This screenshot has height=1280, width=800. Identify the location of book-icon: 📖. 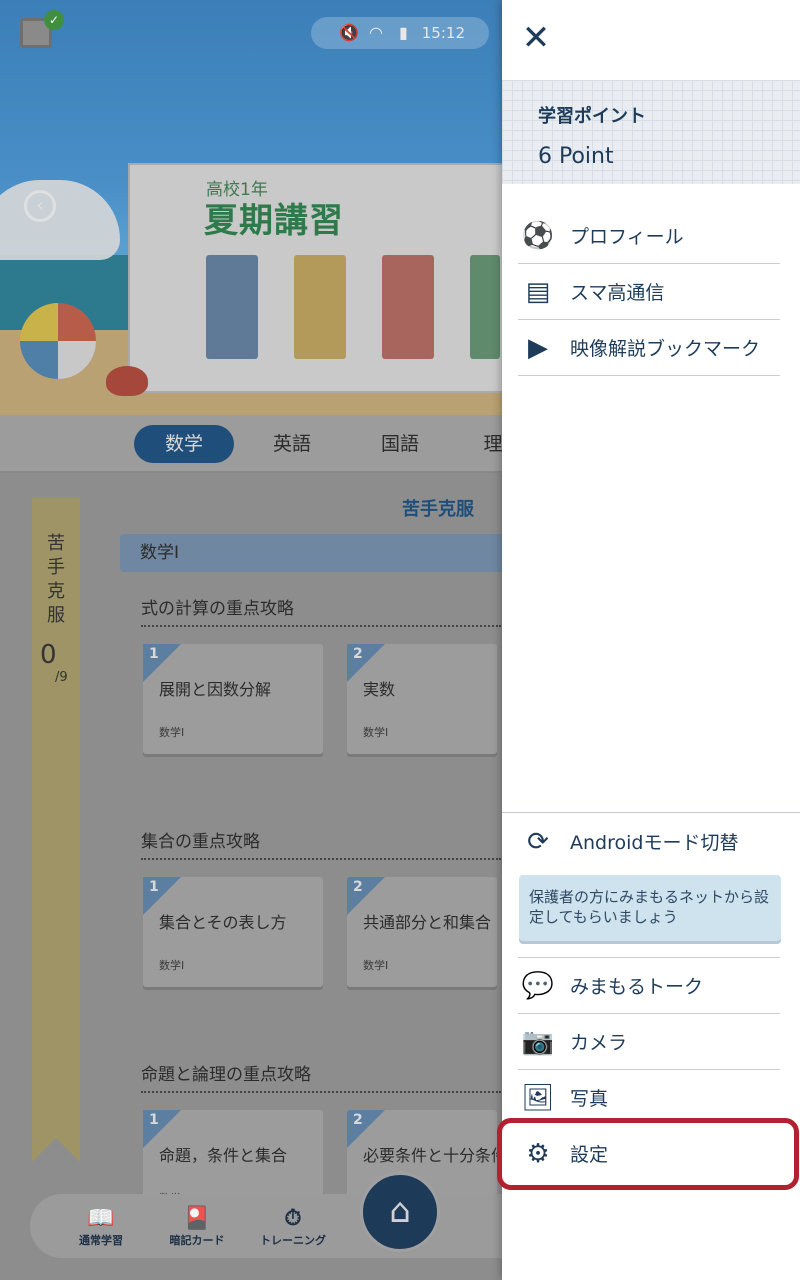
(101, 1218).